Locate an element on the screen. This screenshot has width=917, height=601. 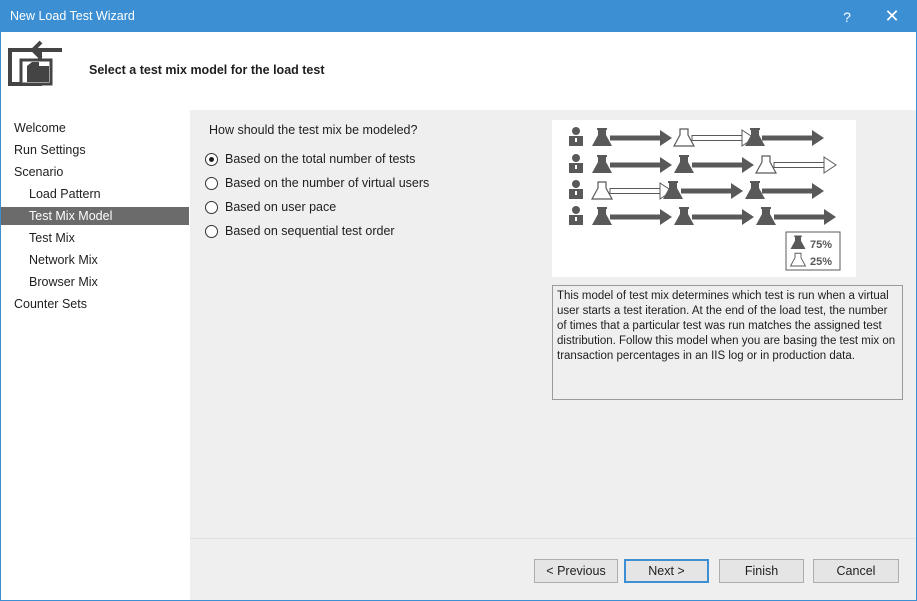
cancel-button: Cancel is located at coordinates (856, 571).